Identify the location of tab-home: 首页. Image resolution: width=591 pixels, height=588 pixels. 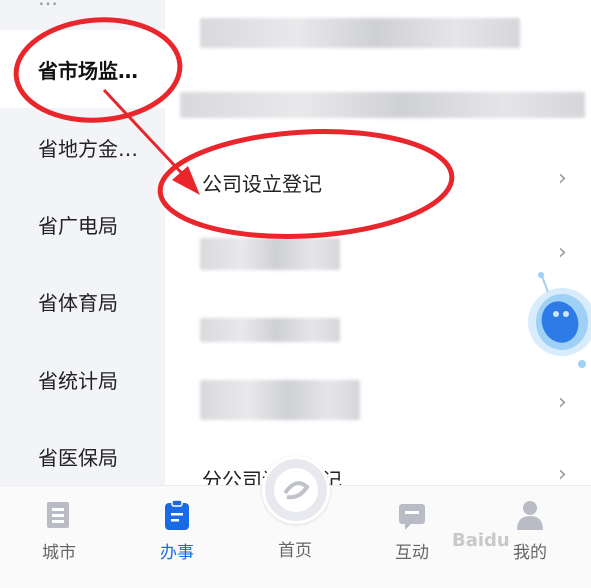
(295, 526).